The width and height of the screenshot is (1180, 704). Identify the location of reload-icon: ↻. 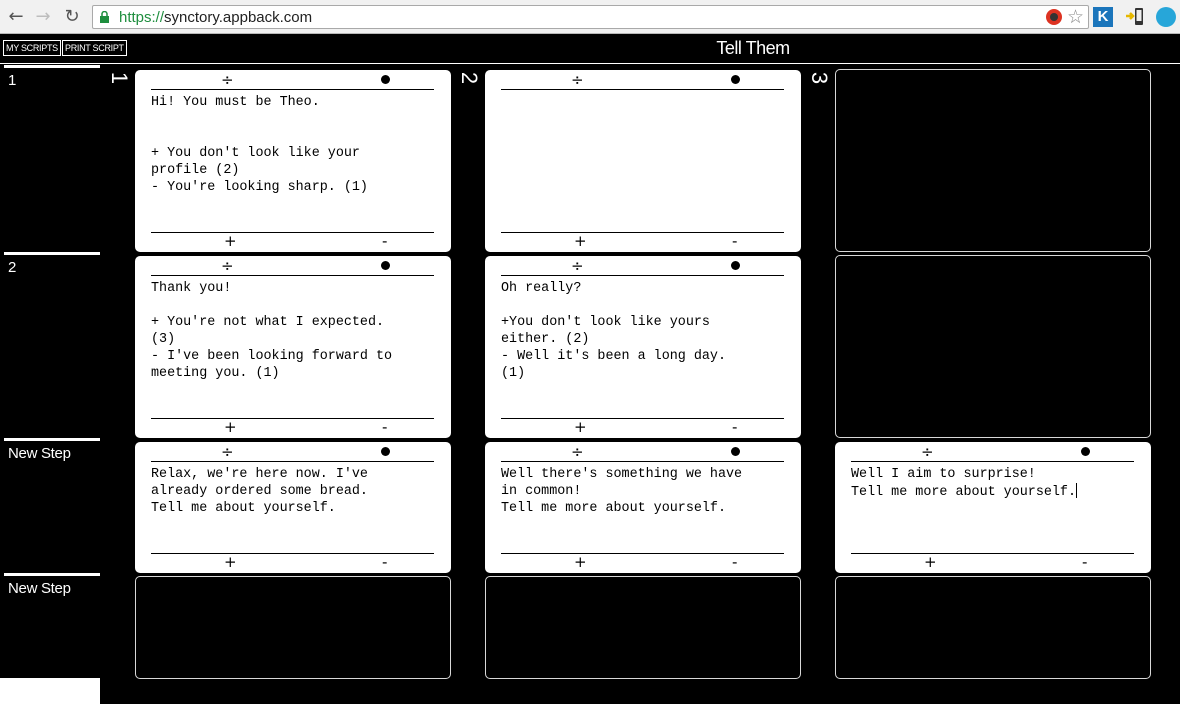
(72, 17).